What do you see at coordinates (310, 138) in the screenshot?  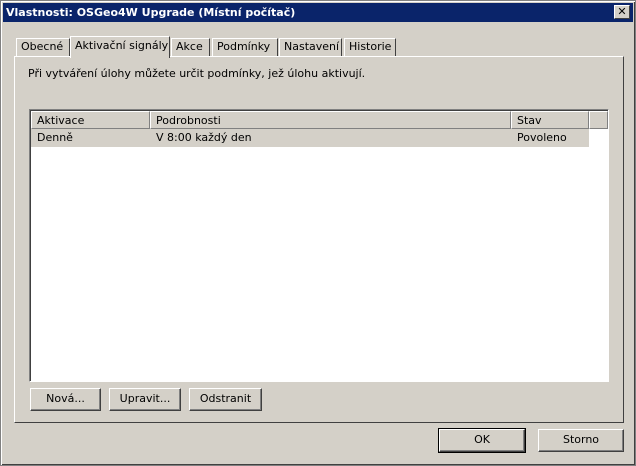 I see `table-row: Denně V 8:00 každý den Povoleno` at bounding box center [310, 138].